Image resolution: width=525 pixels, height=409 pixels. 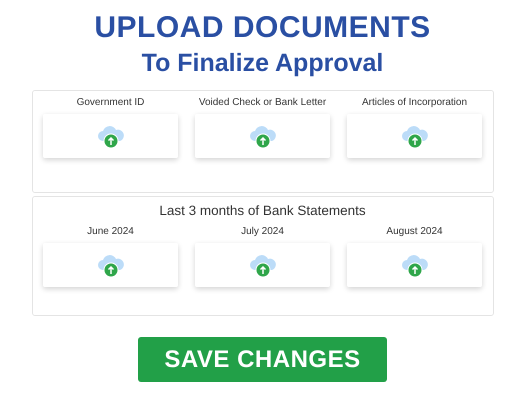 What do you see at coordinates (262, 102) in the screenshot?
I see `upload-label: Voided Check or Bank Letter` at bounding box center [262, 102].